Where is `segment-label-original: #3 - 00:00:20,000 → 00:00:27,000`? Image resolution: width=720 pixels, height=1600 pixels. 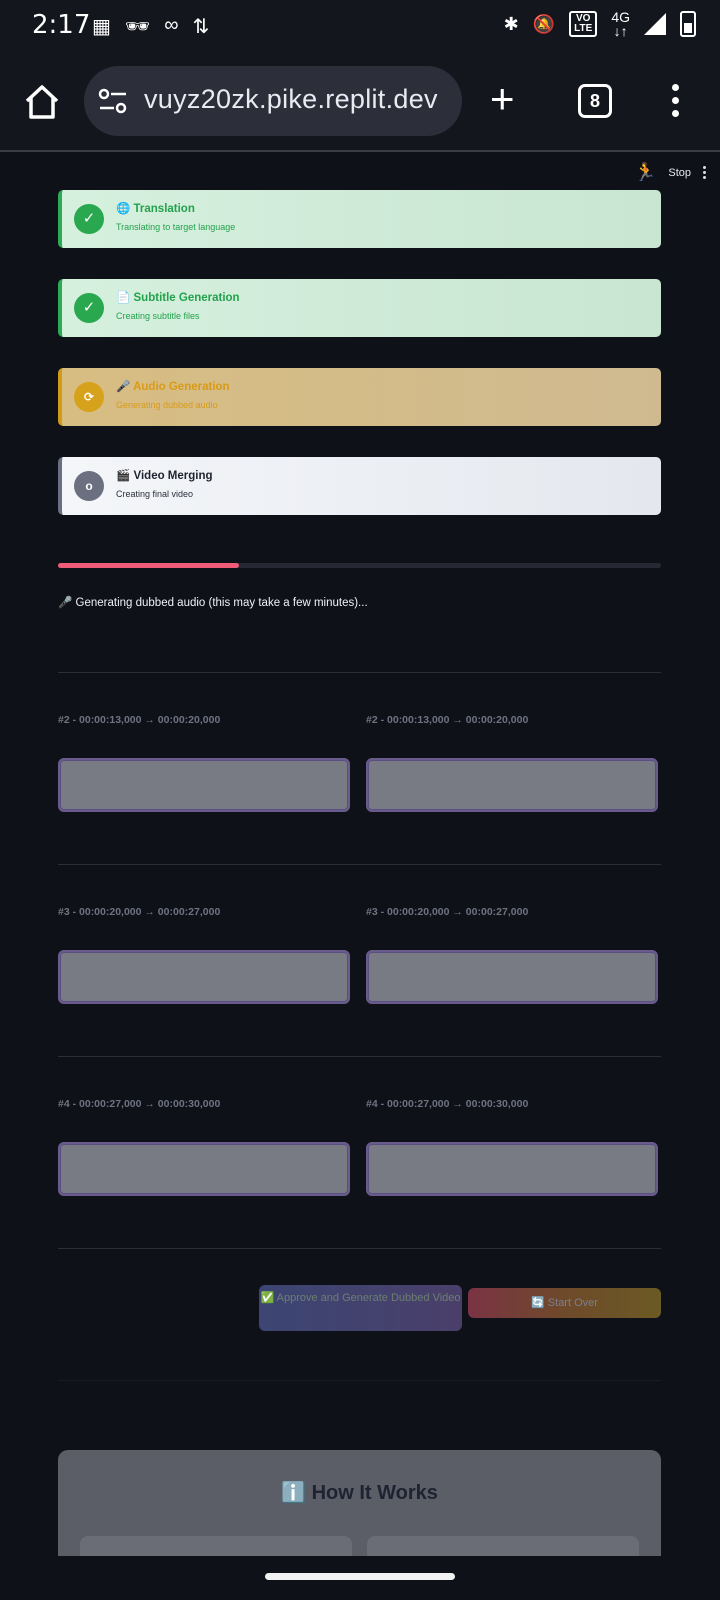 segment-label-original: #3 - 00:00:20,000 → 00:00:27,000 is located at coordinates (139, 912).